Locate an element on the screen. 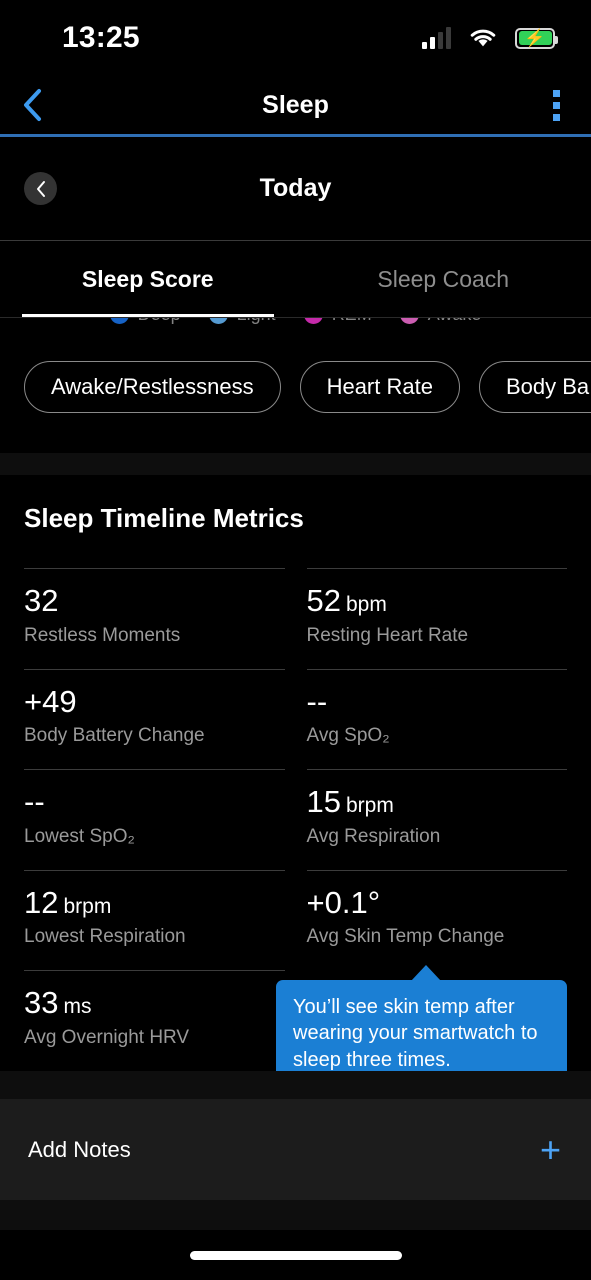 The width and height of the screenshot is (591, 1280). metric-label: Avg SpO₂ is located at coordinates (348, 736).